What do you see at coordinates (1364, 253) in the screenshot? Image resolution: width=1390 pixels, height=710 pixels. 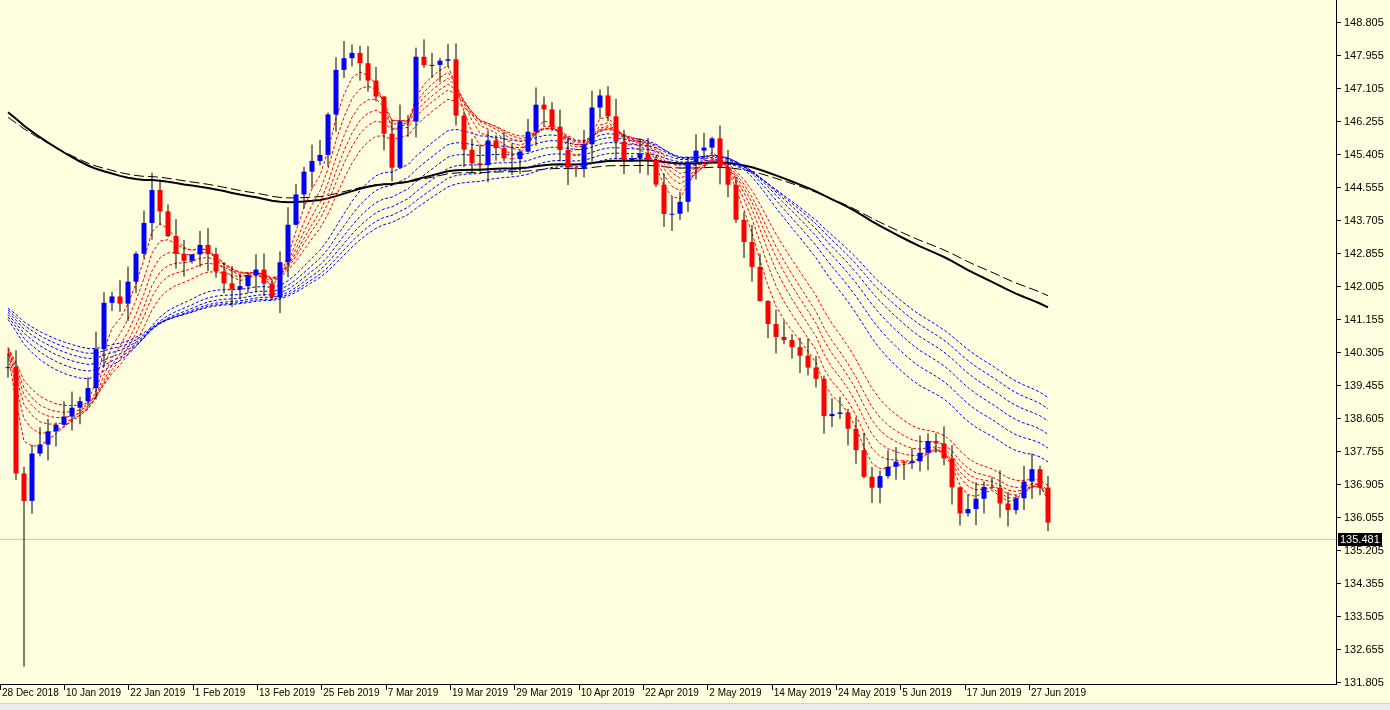 I see `price-label: 142.855` at bounding box center [1364, 253].